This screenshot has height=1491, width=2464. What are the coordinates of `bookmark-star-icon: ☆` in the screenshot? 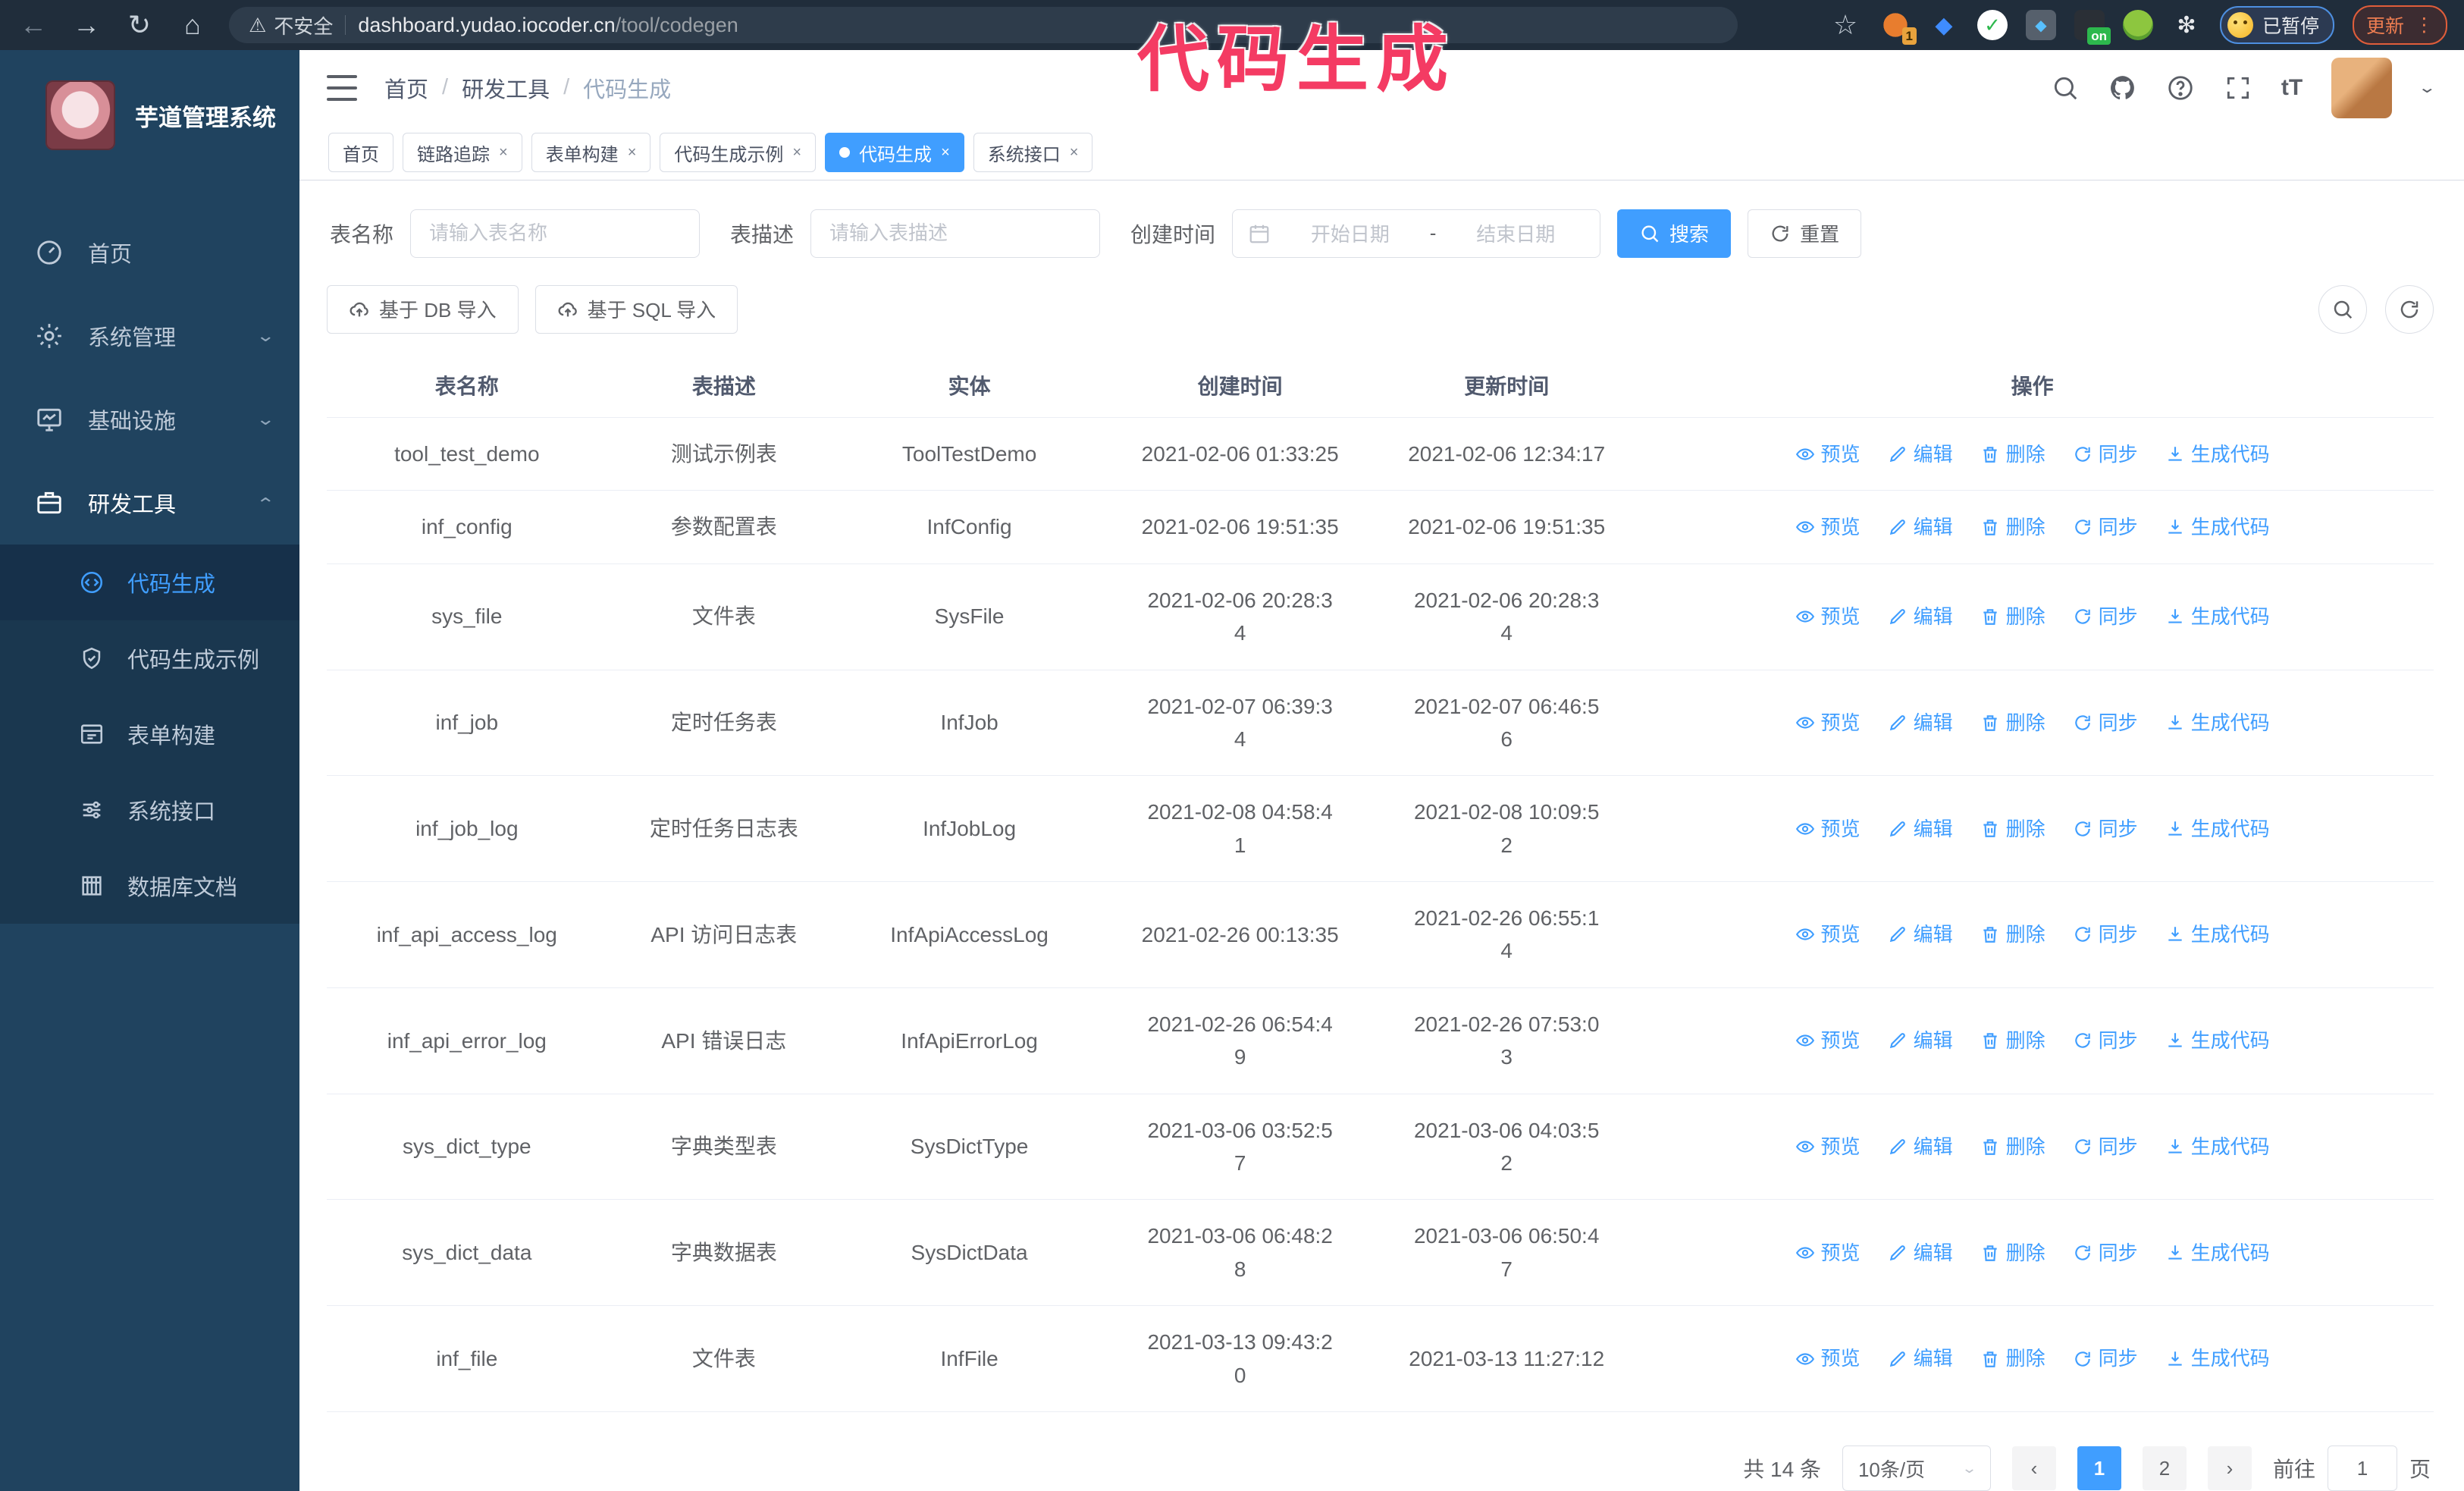 It's located at (1846, 25).